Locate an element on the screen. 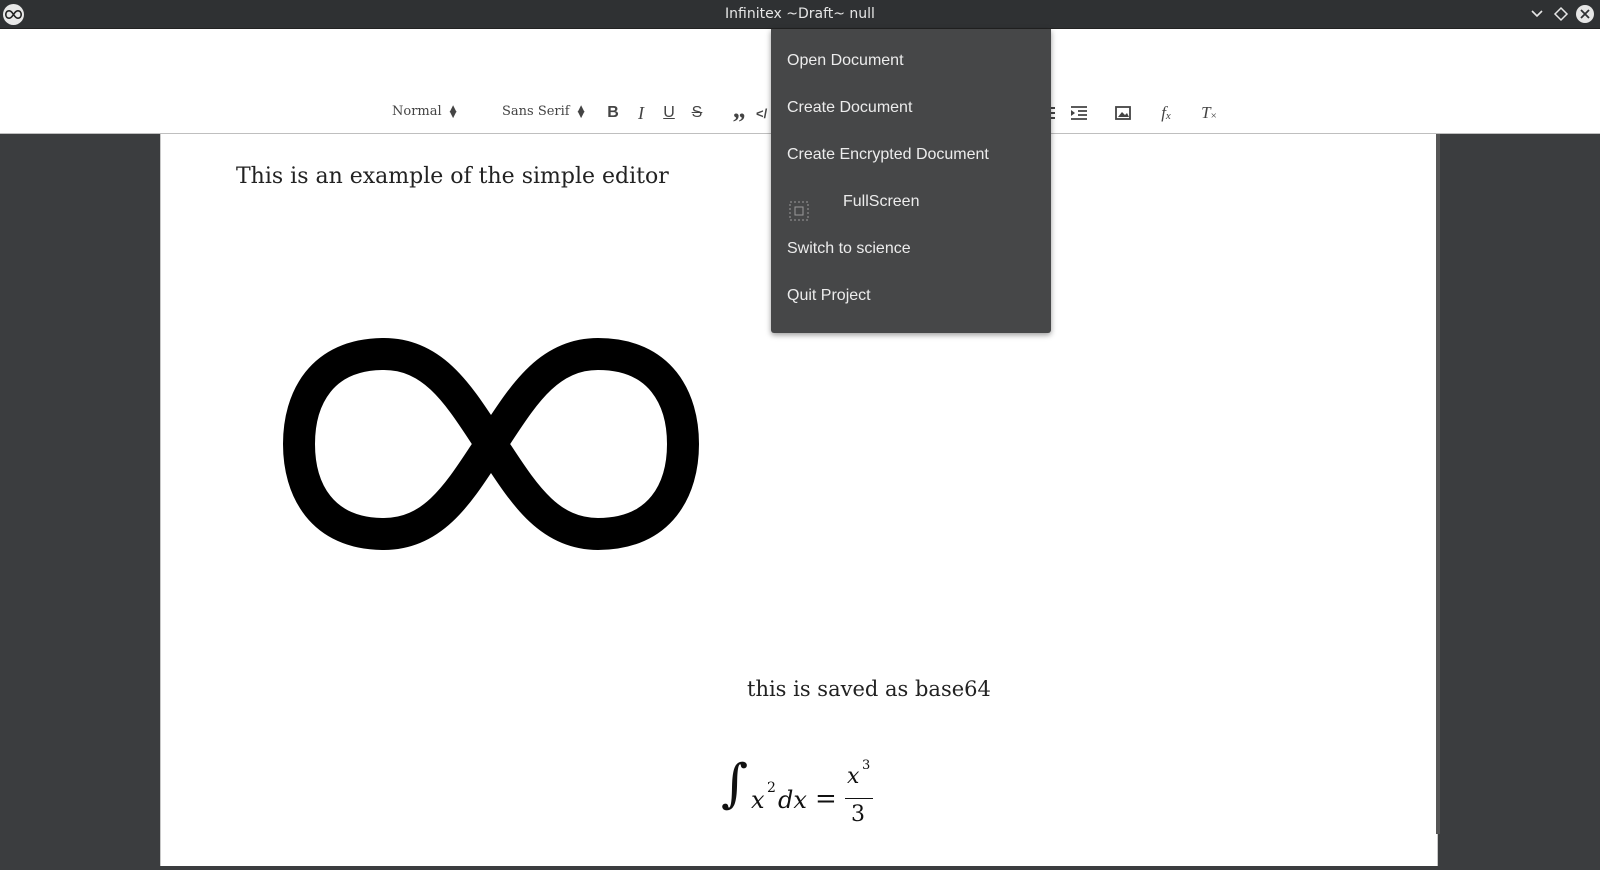 The image size is (1600, 870). code-icon: </ is located at coordinates (763, 113).